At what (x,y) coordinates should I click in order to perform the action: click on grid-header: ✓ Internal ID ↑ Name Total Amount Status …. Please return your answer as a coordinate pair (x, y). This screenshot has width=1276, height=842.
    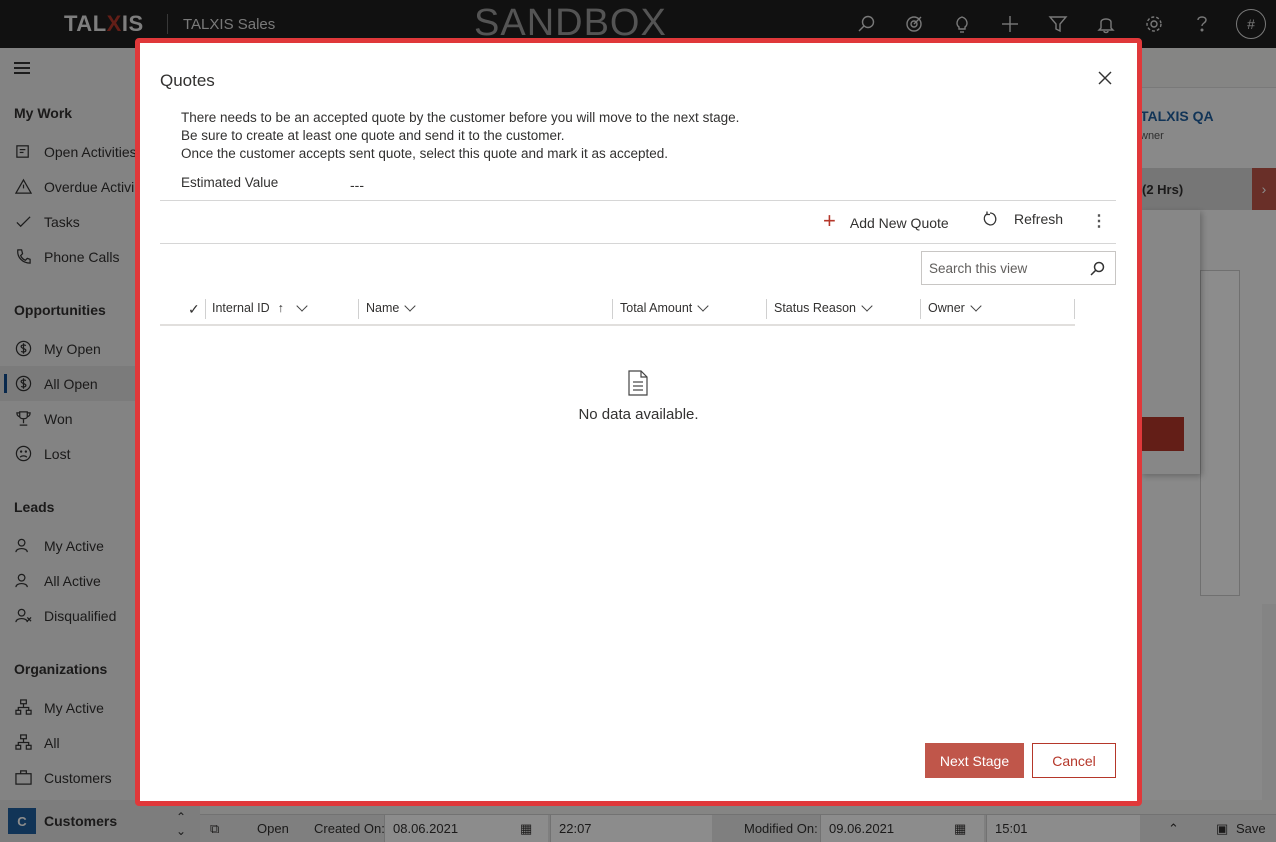
    Looking at the image, I should click on (617, 309).